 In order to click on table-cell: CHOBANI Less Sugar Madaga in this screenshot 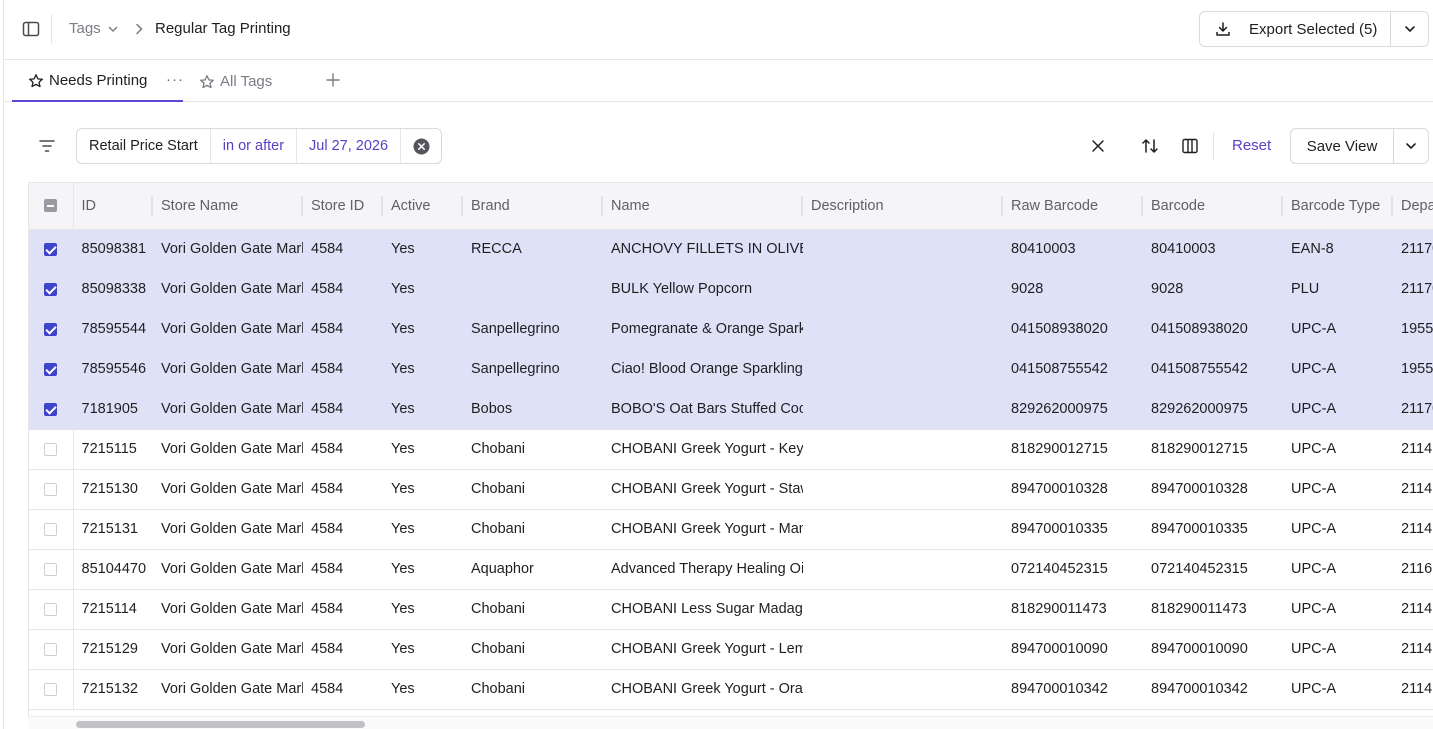, I will do `click(703, 609)`.